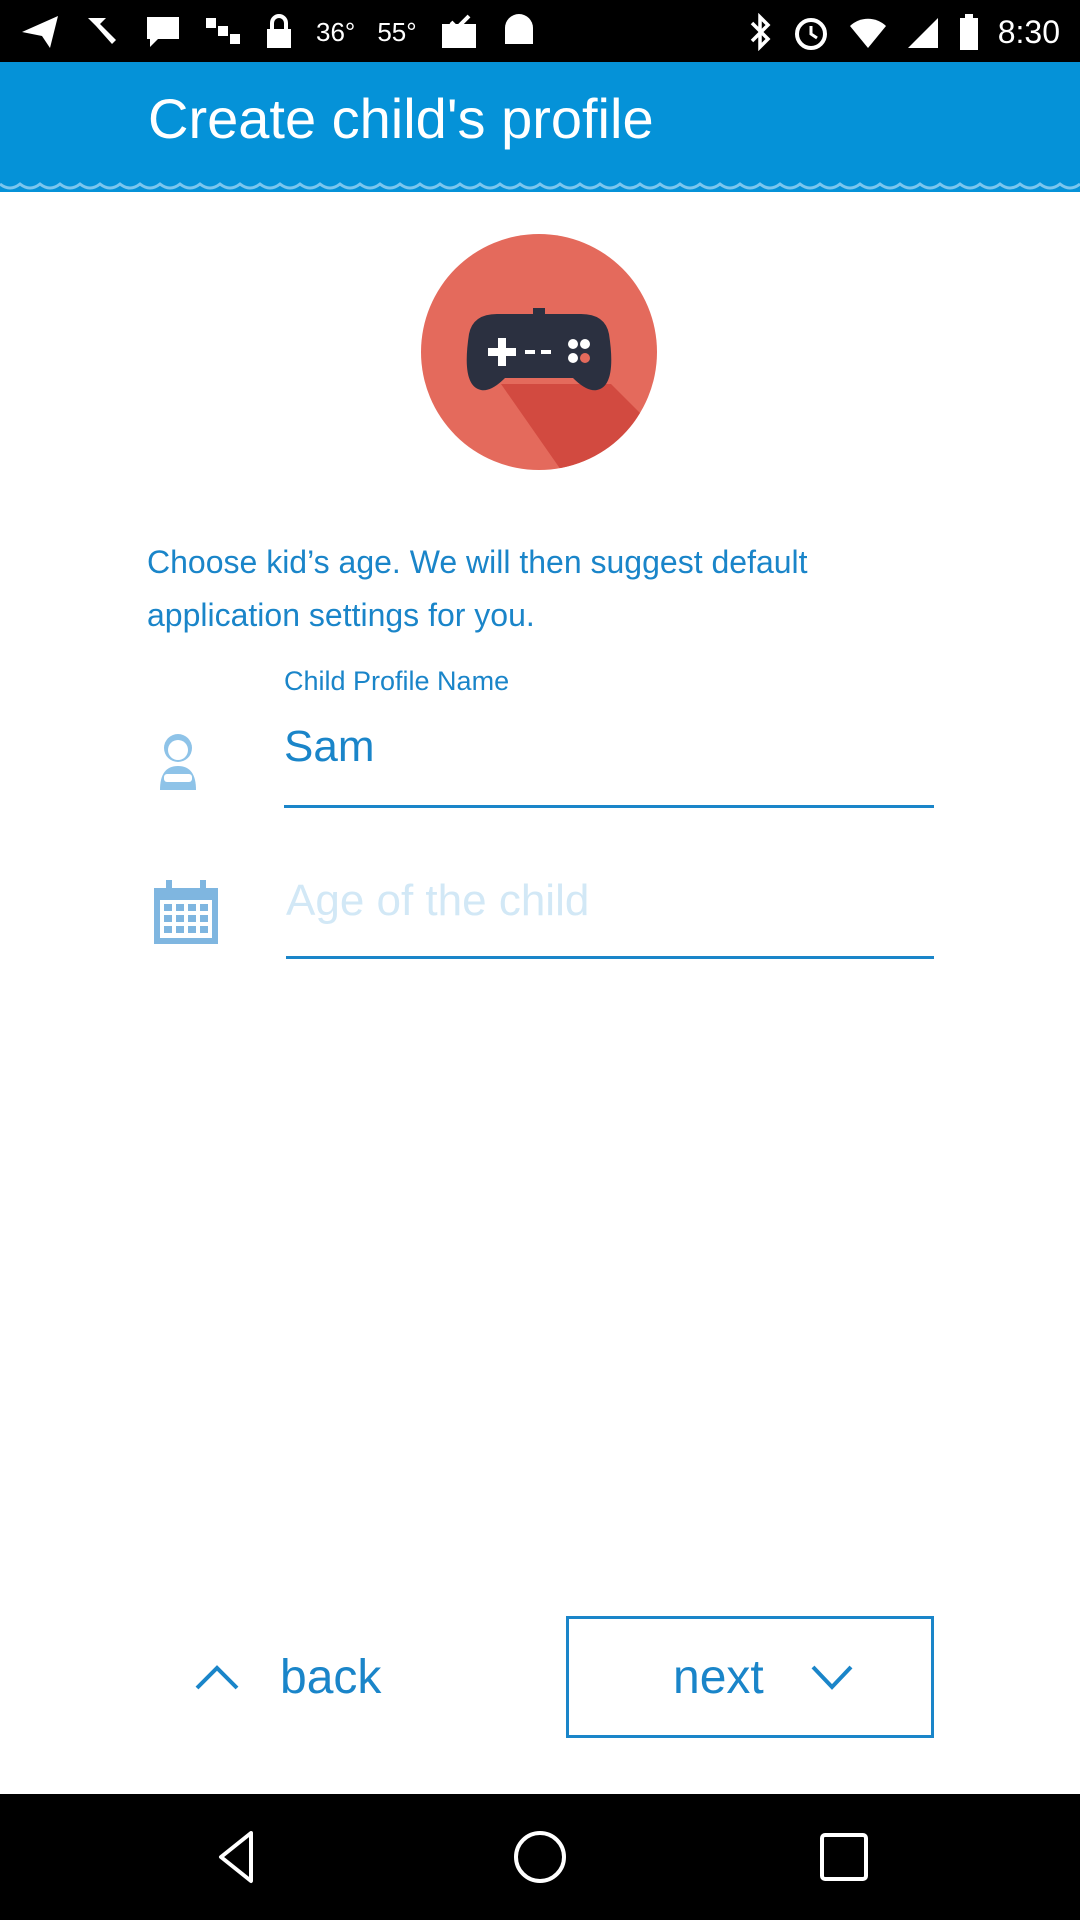 The image size is (1080, 1920). I want to click on app-bar-wave-edge, so click(540, 180).